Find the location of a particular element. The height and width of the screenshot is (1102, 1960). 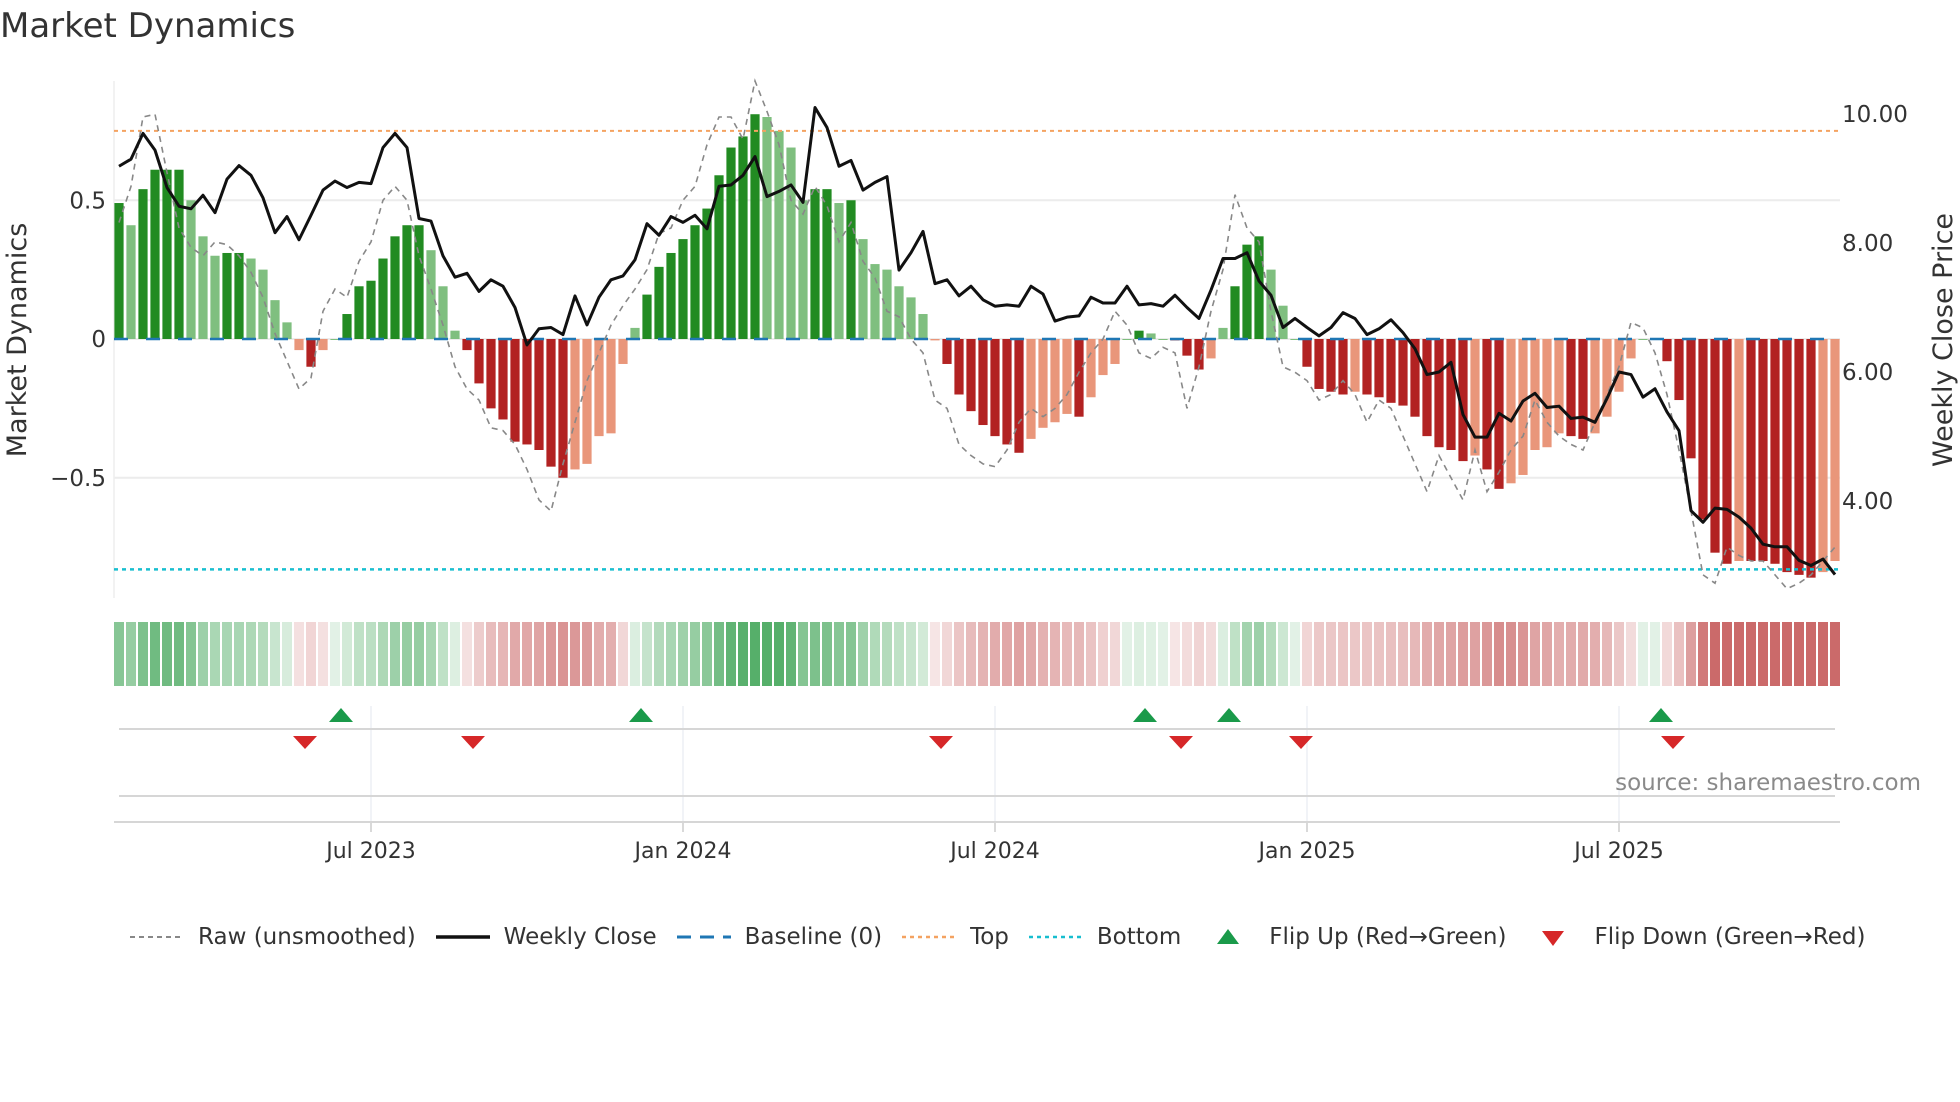

legend-baseline: Baseline (0) is located at coordinates (778, 937).